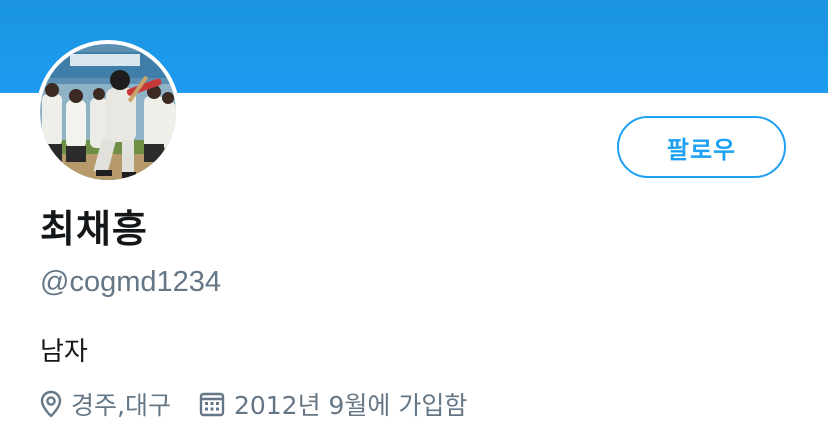 This screenshot has width=828, height=446. I want to click on user-handle: @cogmd1234, so click(130, 282).